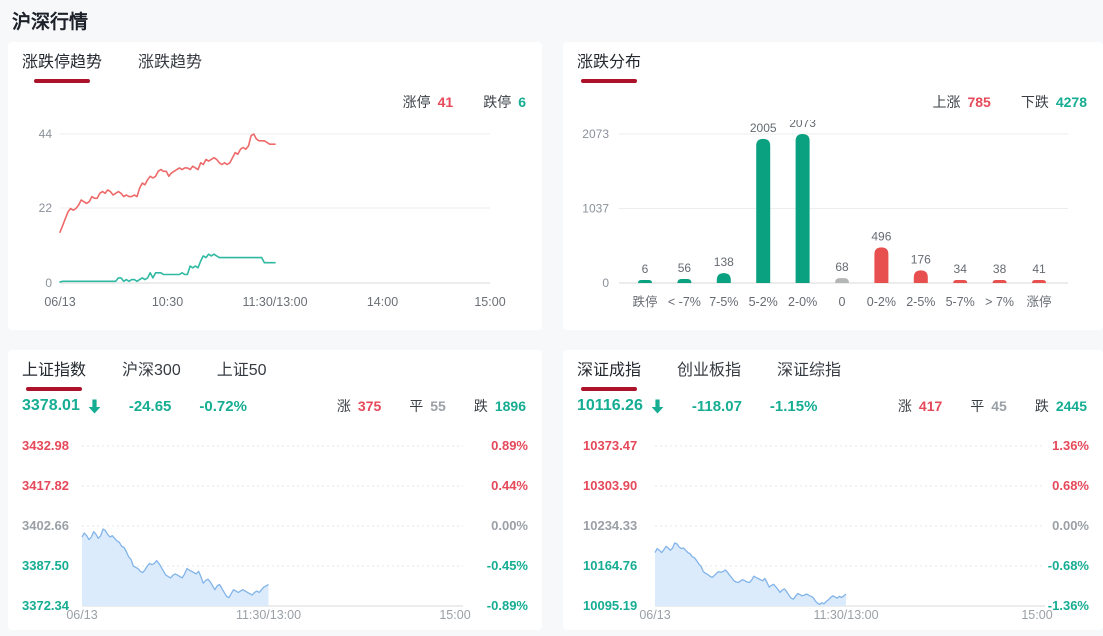 The width and height of the screenshot is (1103, 636). Describe the element at coordinates (709, 370) in the screenshot. I see `tab-label: 创业板指` at that location.